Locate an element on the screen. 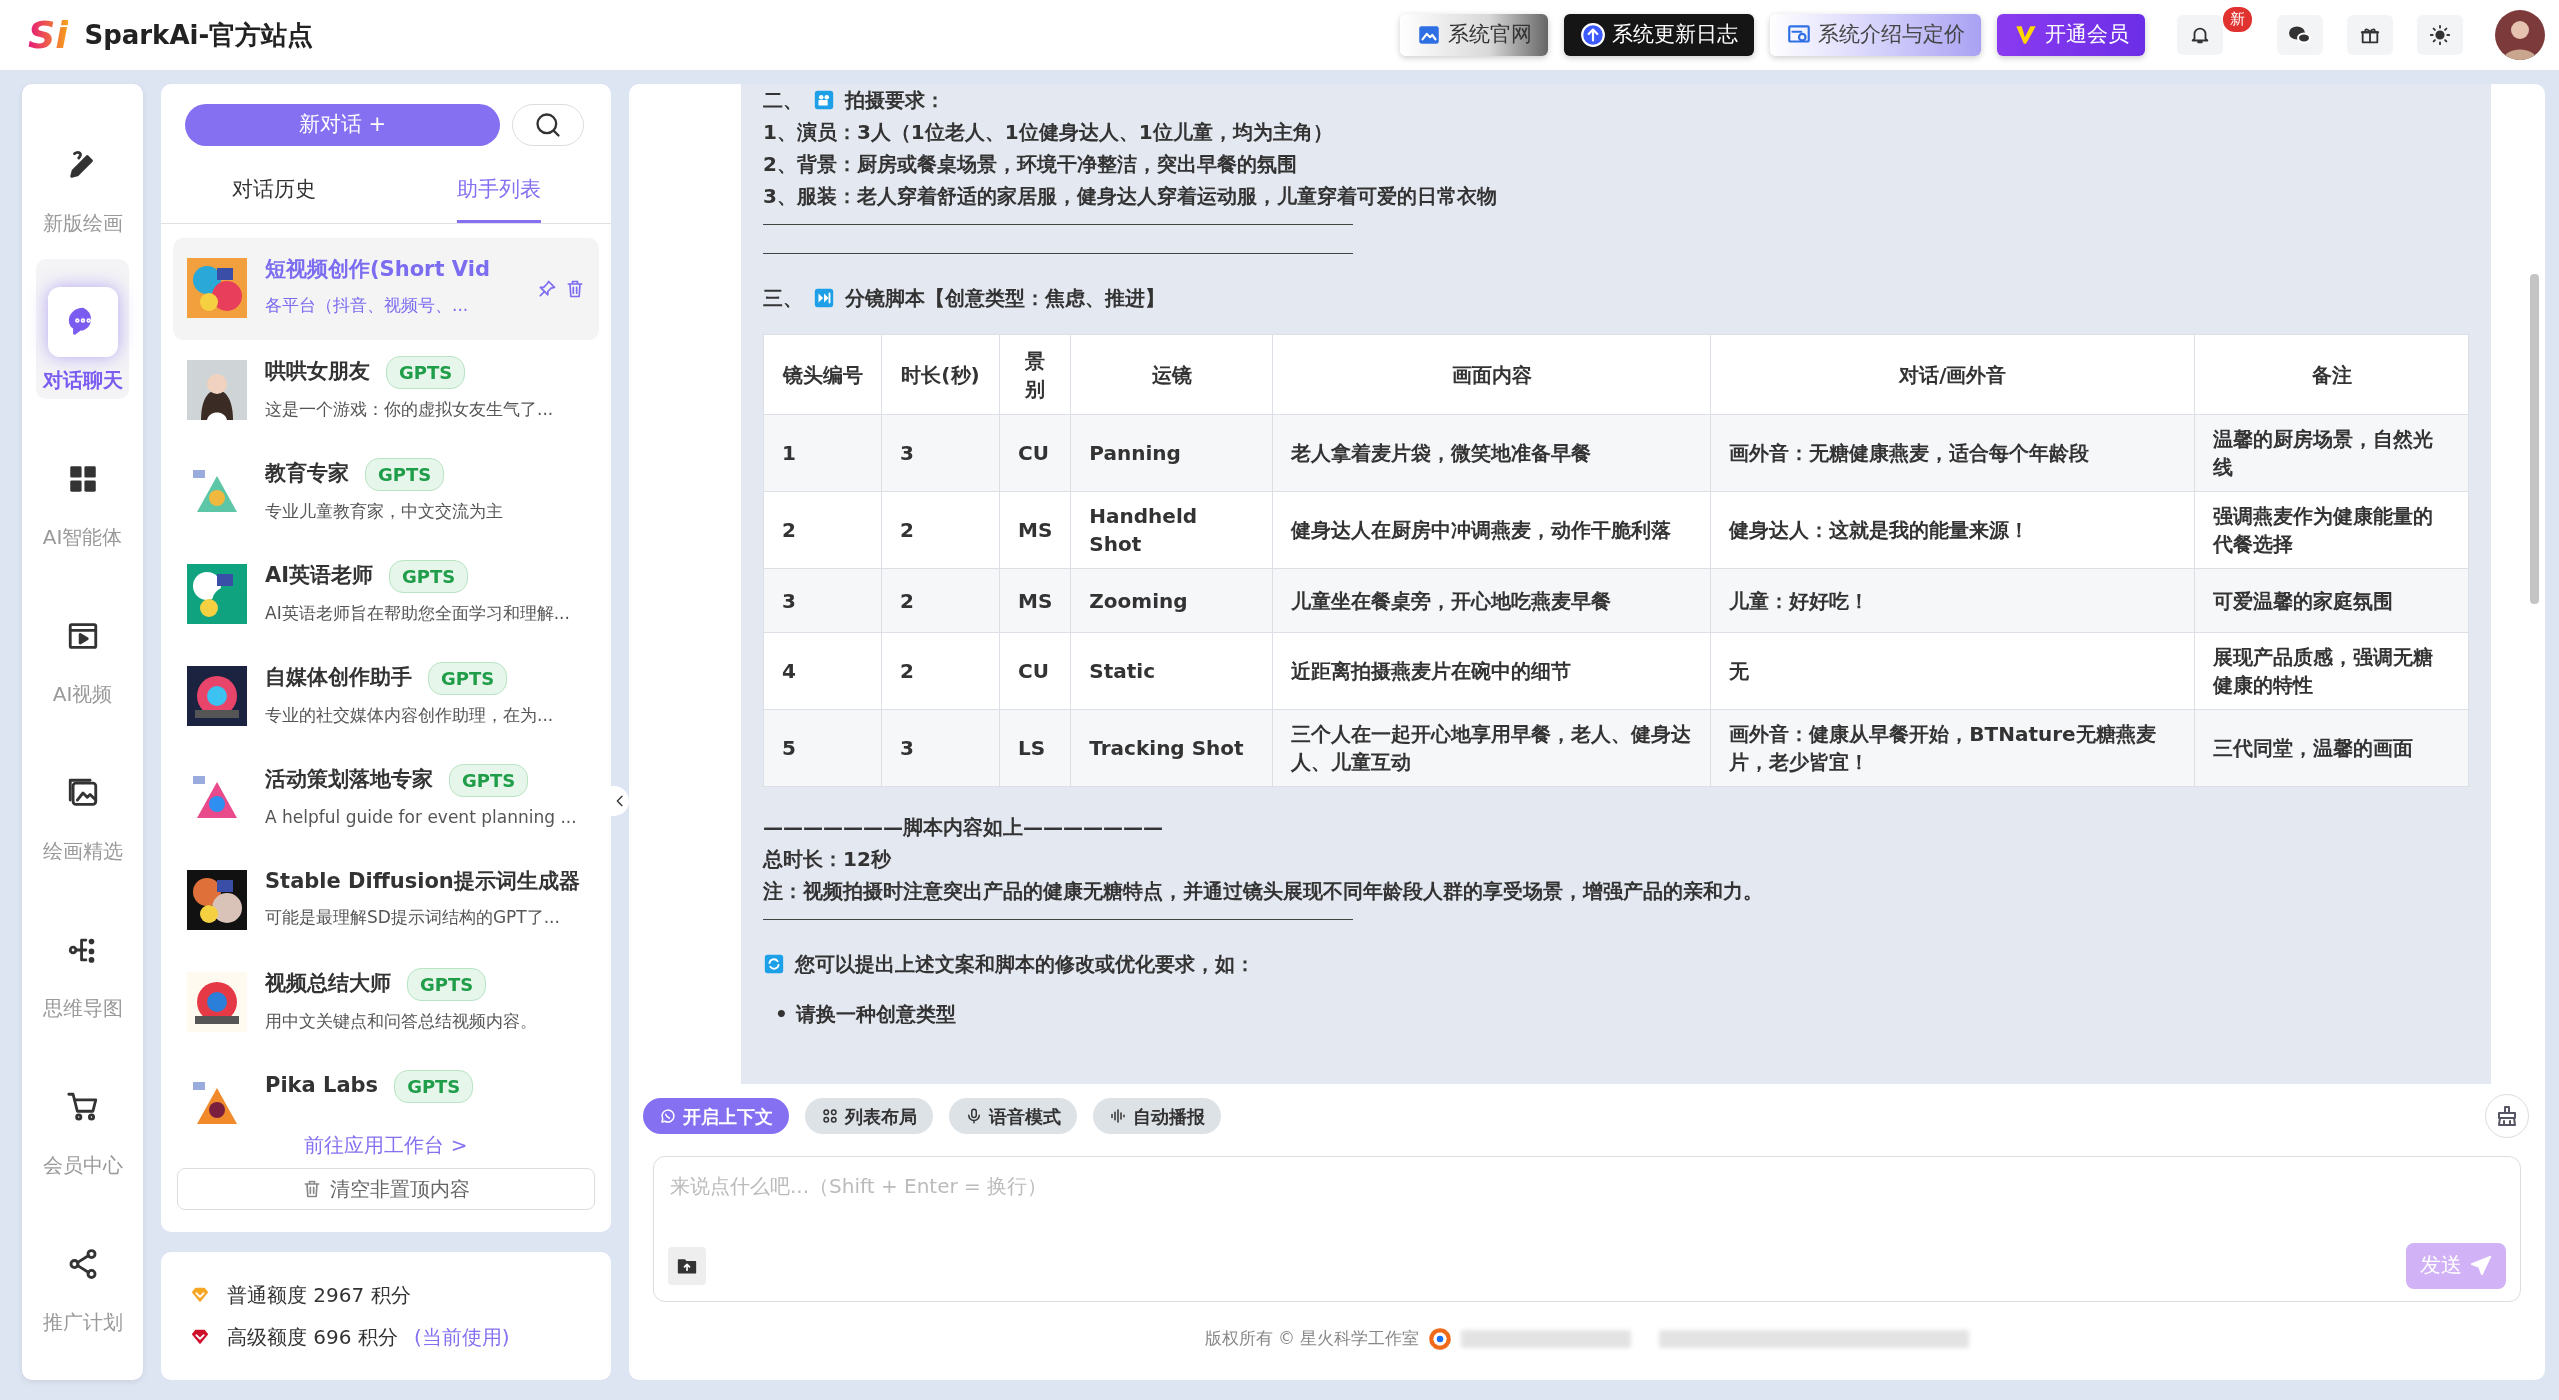 The height and width of the screenshot is (1400, 2559). table-cell: 健身达人：这就是我的能量来源！ is located at coordinates (1952, 530).